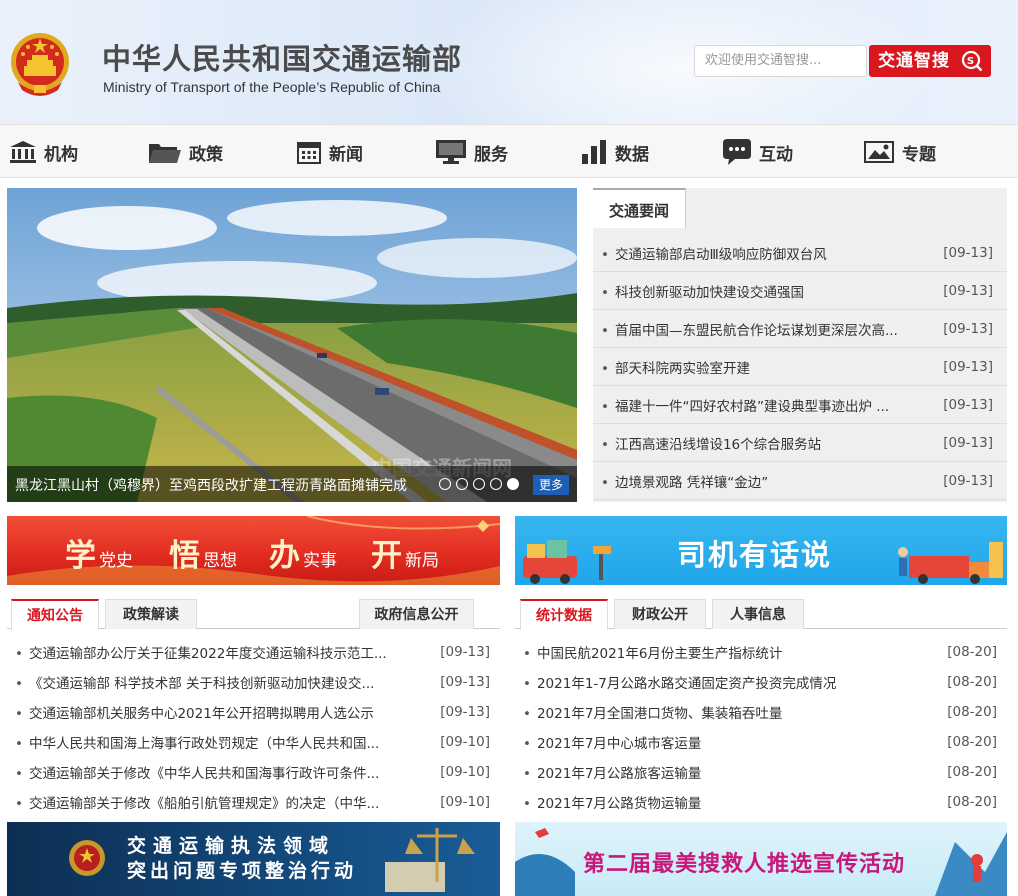 This screenshot has height=896, width=1018. What do you see at coordinates (761, 802) in the screenshot?
I see `list-item: 2021年7月公路货物运输量 [08-20]` at bounding box center [761, 802].